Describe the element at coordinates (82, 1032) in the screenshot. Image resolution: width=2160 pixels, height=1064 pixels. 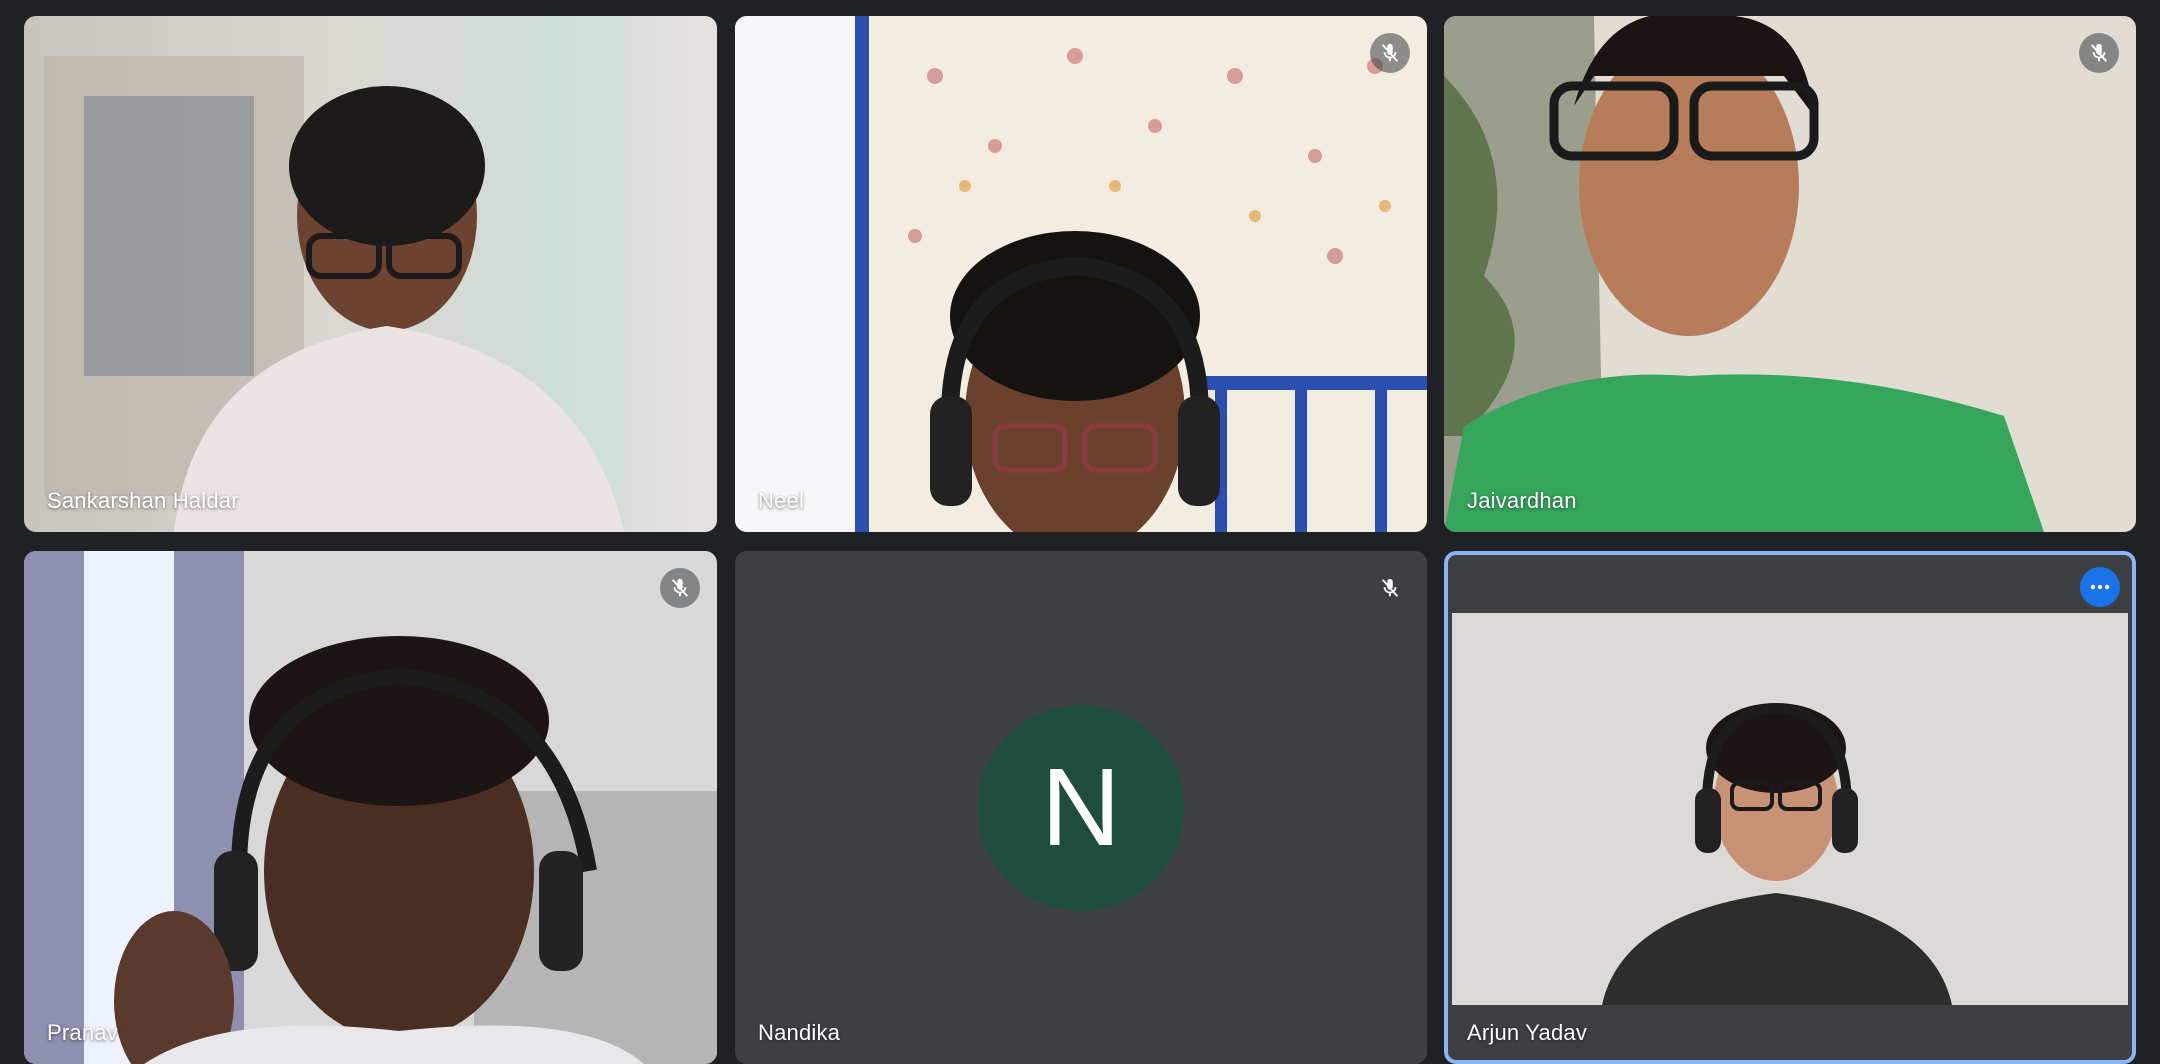
I see `participant-name: Pranav` at that location.